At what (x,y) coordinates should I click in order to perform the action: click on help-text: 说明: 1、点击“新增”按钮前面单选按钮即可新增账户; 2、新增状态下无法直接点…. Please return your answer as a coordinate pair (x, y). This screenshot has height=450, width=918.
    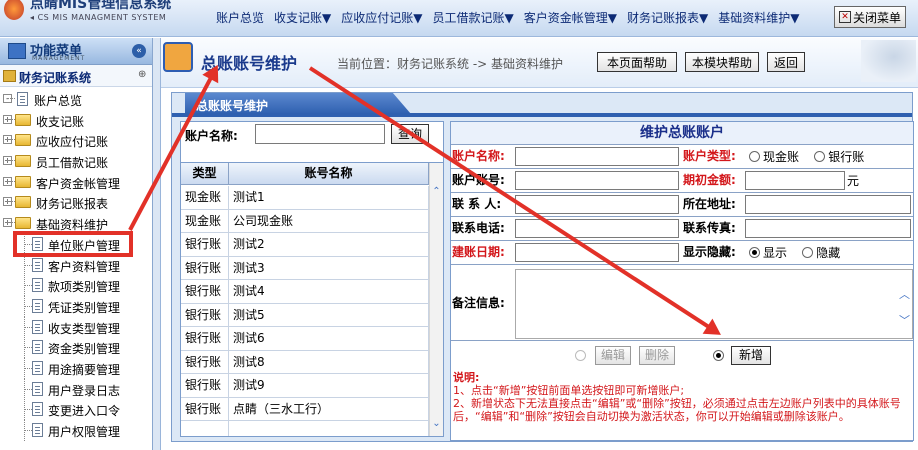
    Looking at the image, I should click on (682, 397).